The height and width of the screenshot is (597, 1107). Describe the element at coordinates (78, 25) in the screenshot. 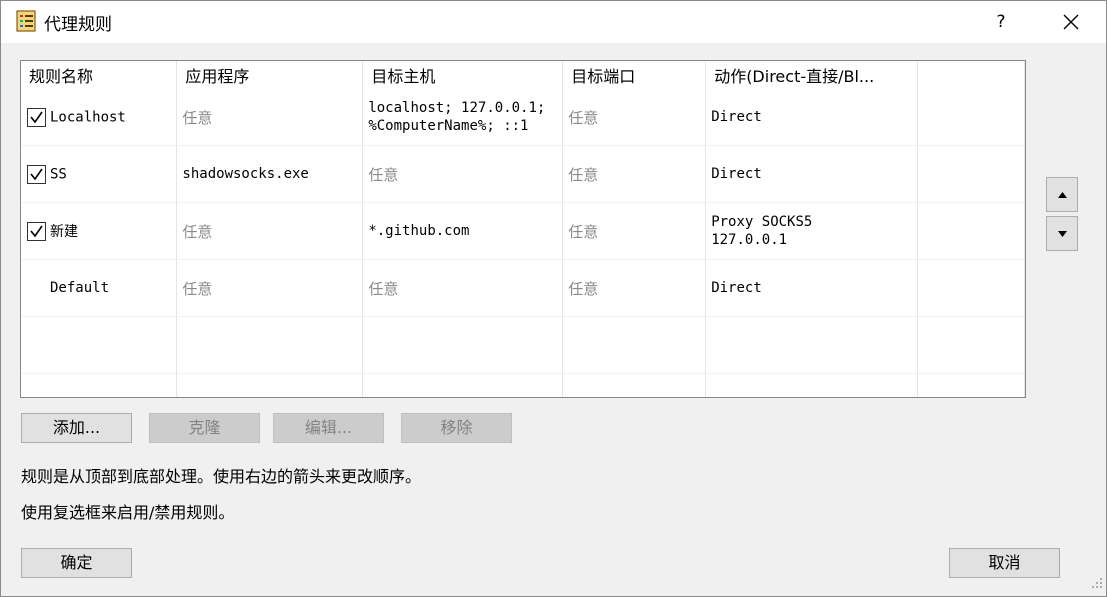

I see `window-title: 代理规则` at that location.